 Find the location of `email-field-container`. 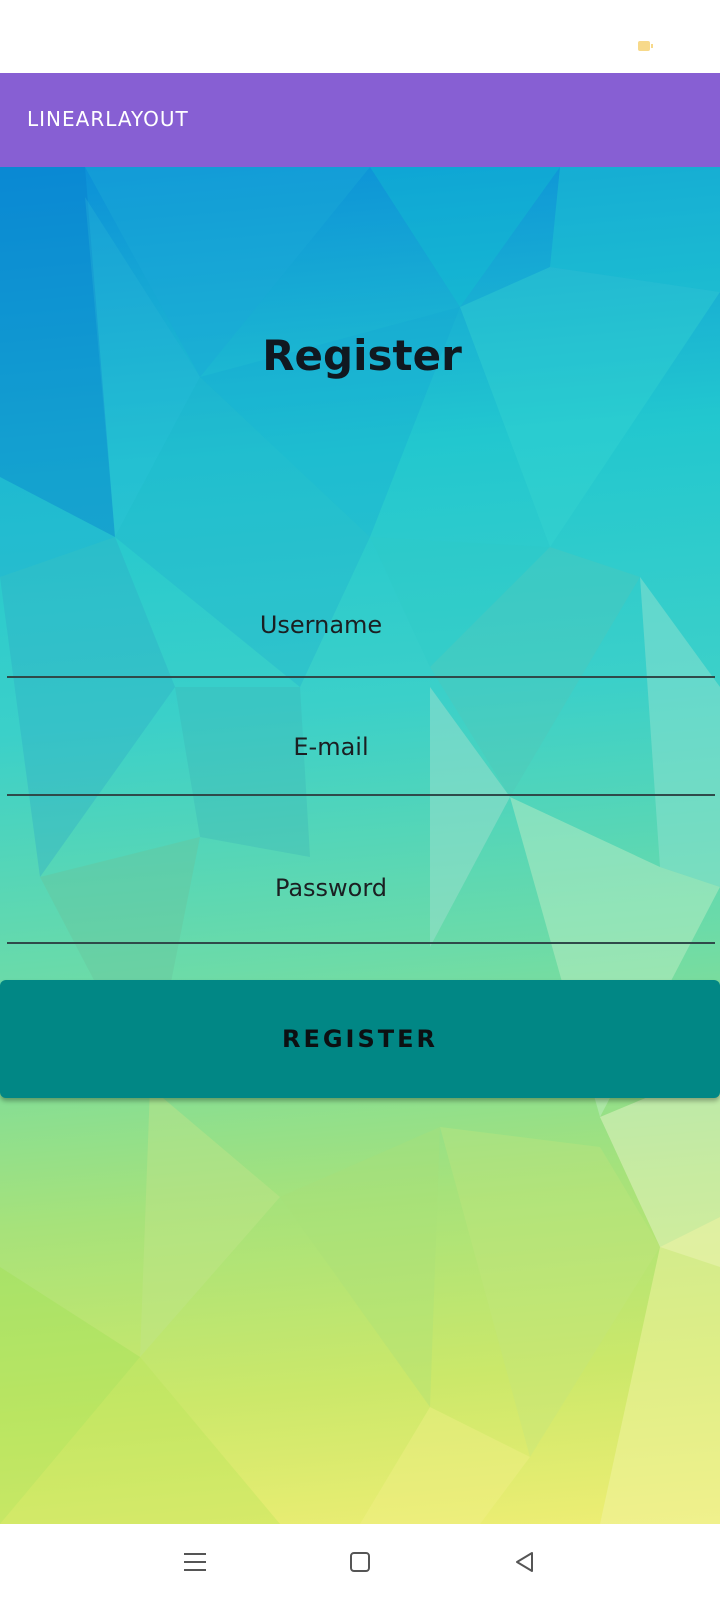

email-field-container is located at coordinates (361, 754).